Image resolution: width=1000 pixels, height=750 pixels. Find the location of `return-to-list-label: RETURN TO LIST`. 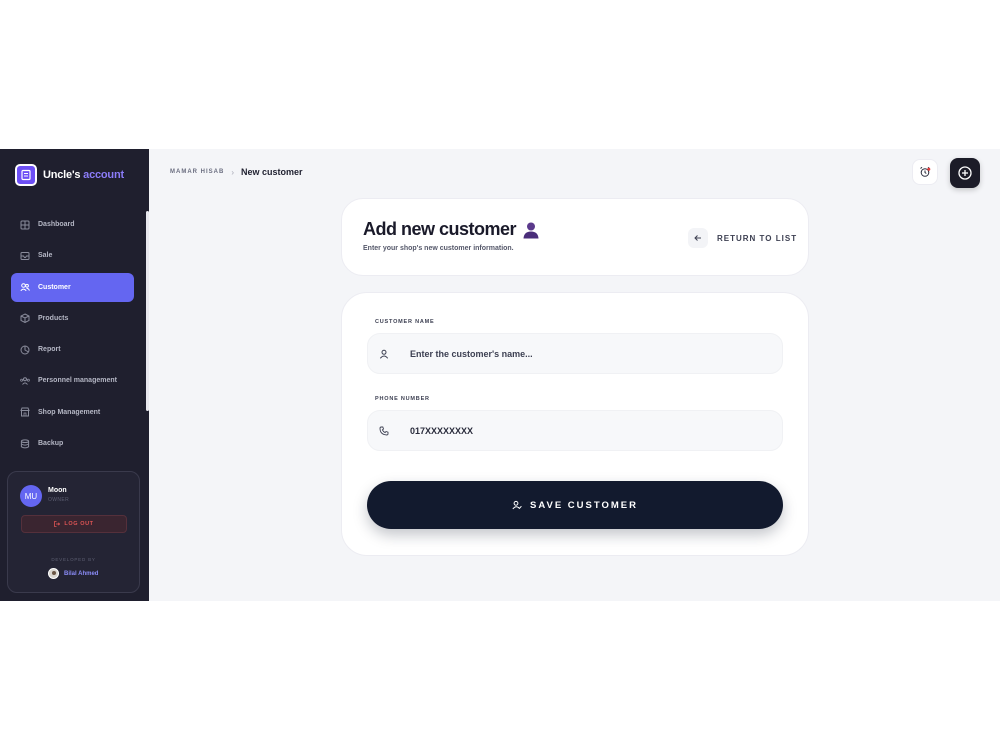

return-to-list-label: RETURN TO LIST is located at coordinates (757, 238).